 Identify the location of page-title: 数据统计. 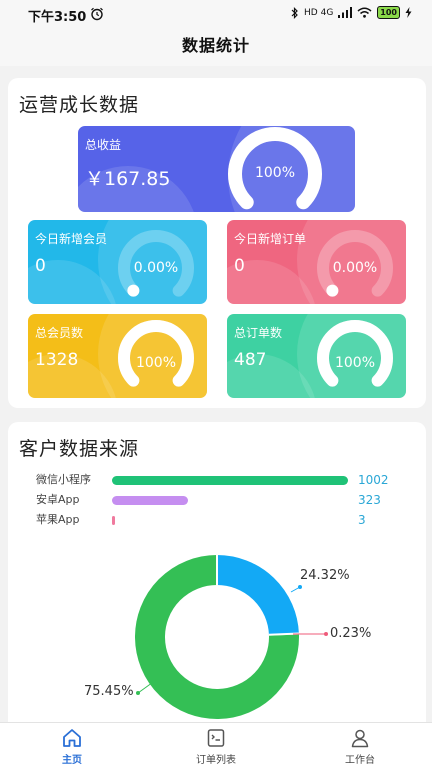
(215, 45).